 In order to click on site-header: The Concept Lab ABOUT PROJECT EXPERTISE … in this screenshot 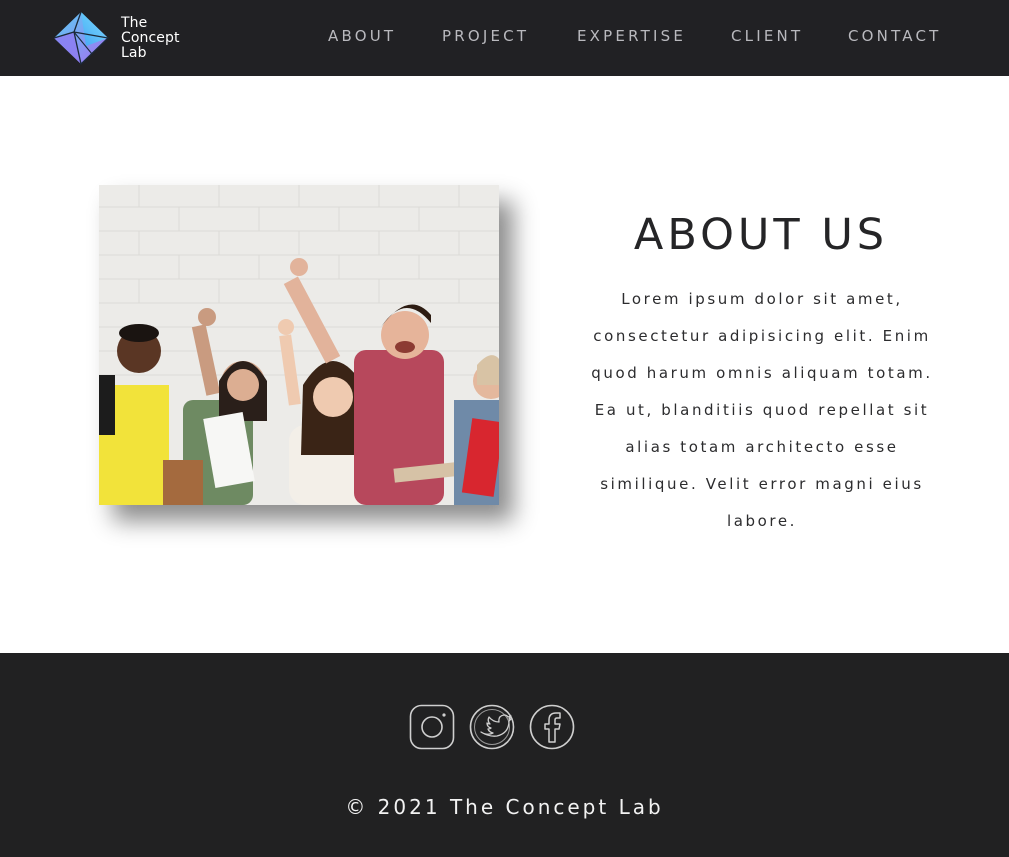, I will do `click(504, 38)`.